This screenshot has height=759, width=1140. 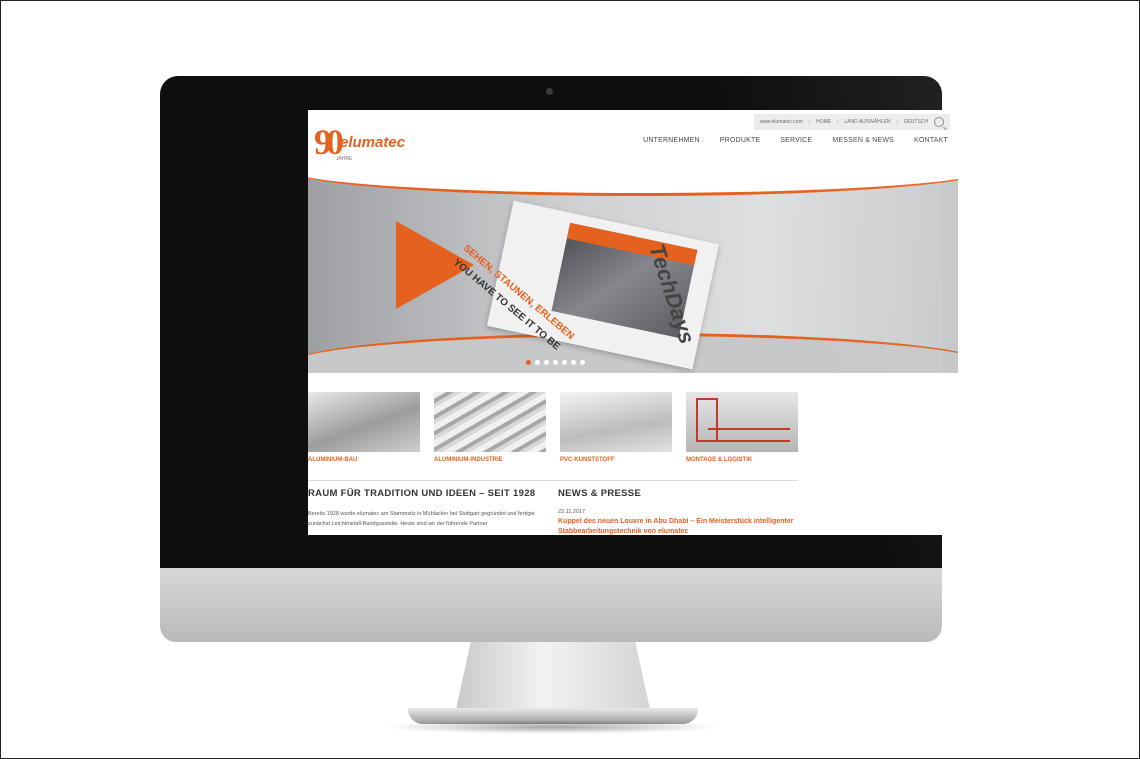 I want to click on category-aluminium-bau: ALUMINIUM-BAU, so click(x=364, y=427).